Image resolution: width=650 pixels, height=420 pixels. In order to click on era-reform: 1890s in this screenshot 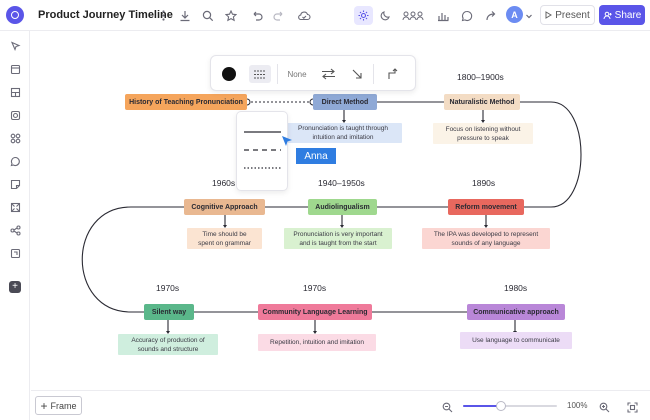, I will do `click(484, 183)`.